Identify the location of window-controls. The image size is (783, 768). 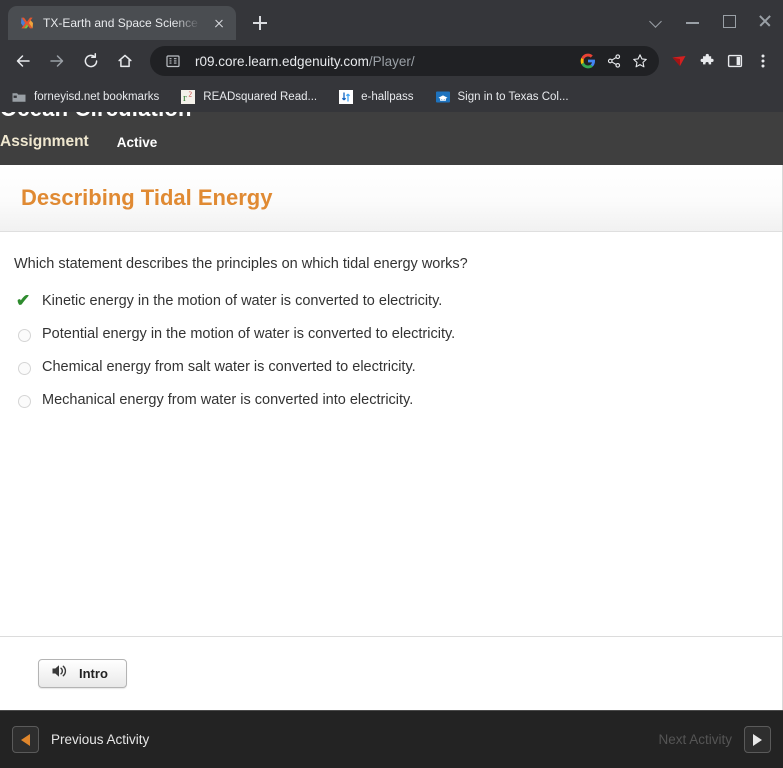
(711, 20).